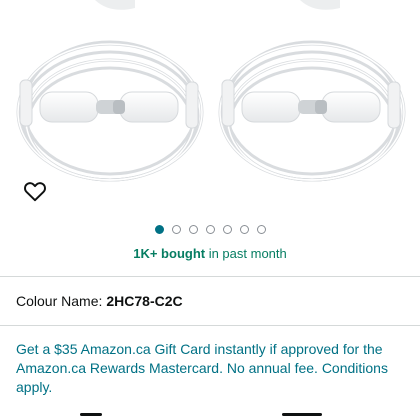  What do you see at coordinates (144, 301) in the screenshot?
I see `colour-value: 2HC78-C2C` at bounding box center [144, 301].